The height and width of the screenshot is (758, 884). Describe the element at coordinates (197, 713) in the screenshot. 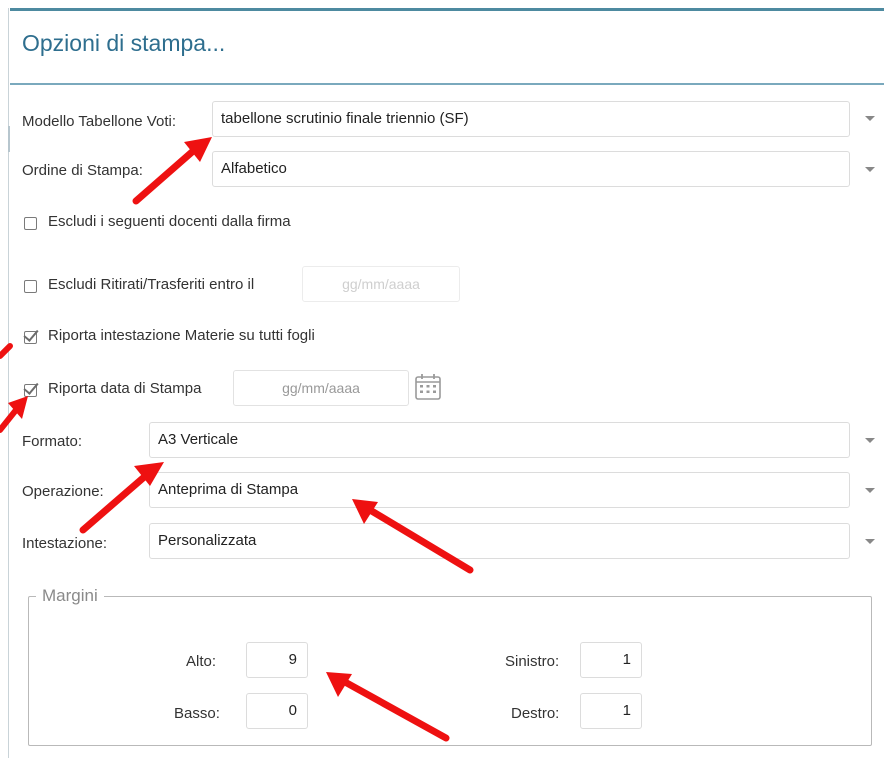

I see `margin-basso-label: Basso:` at that location.